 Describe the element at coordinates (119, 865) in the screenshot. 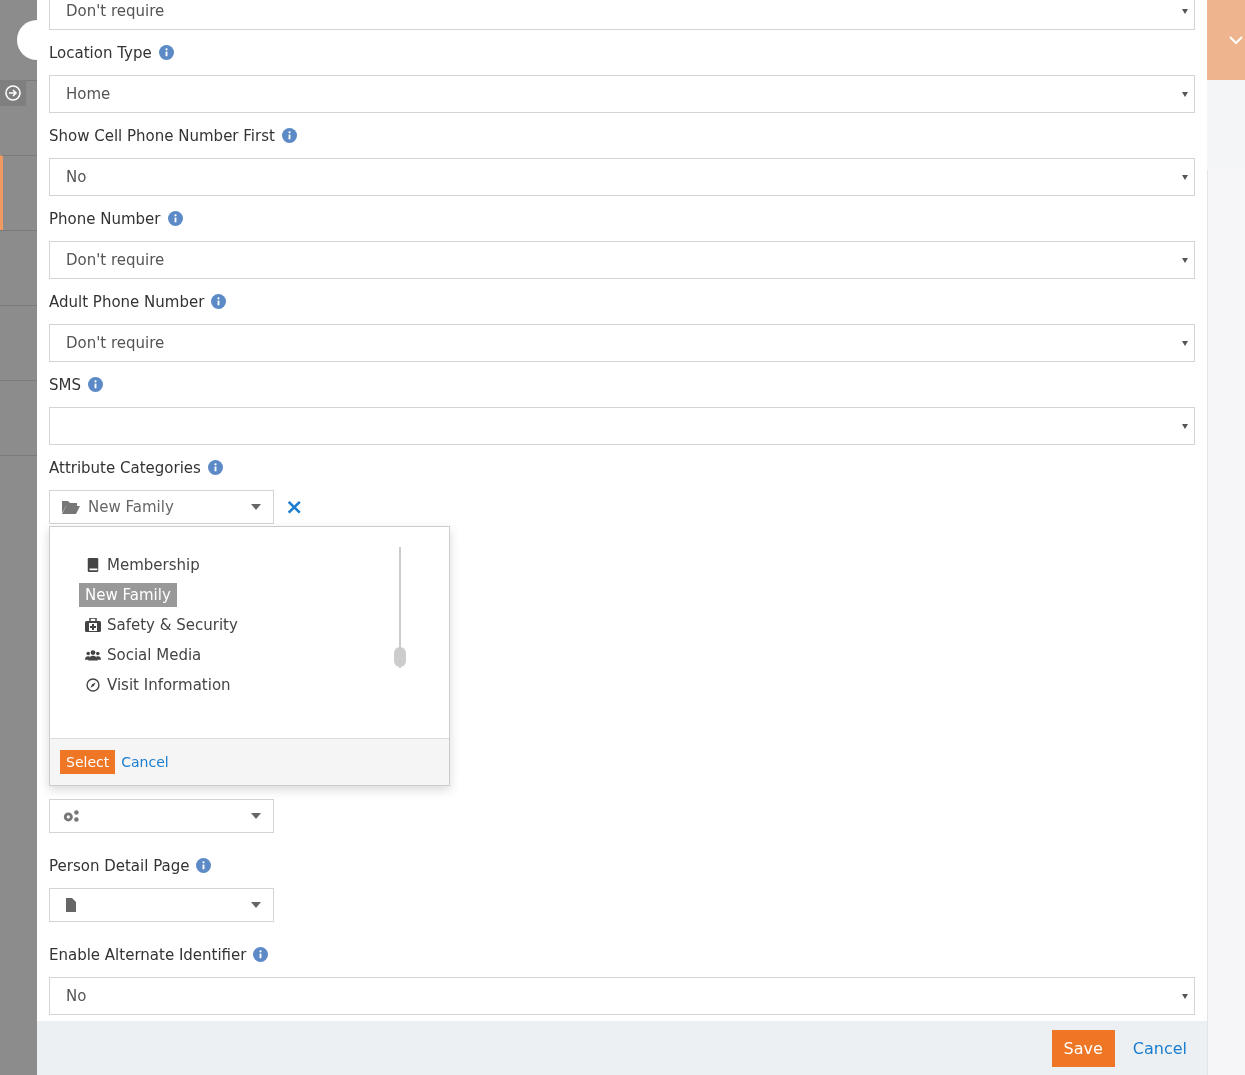

I see `field-label: Person Detail Page` at that location.